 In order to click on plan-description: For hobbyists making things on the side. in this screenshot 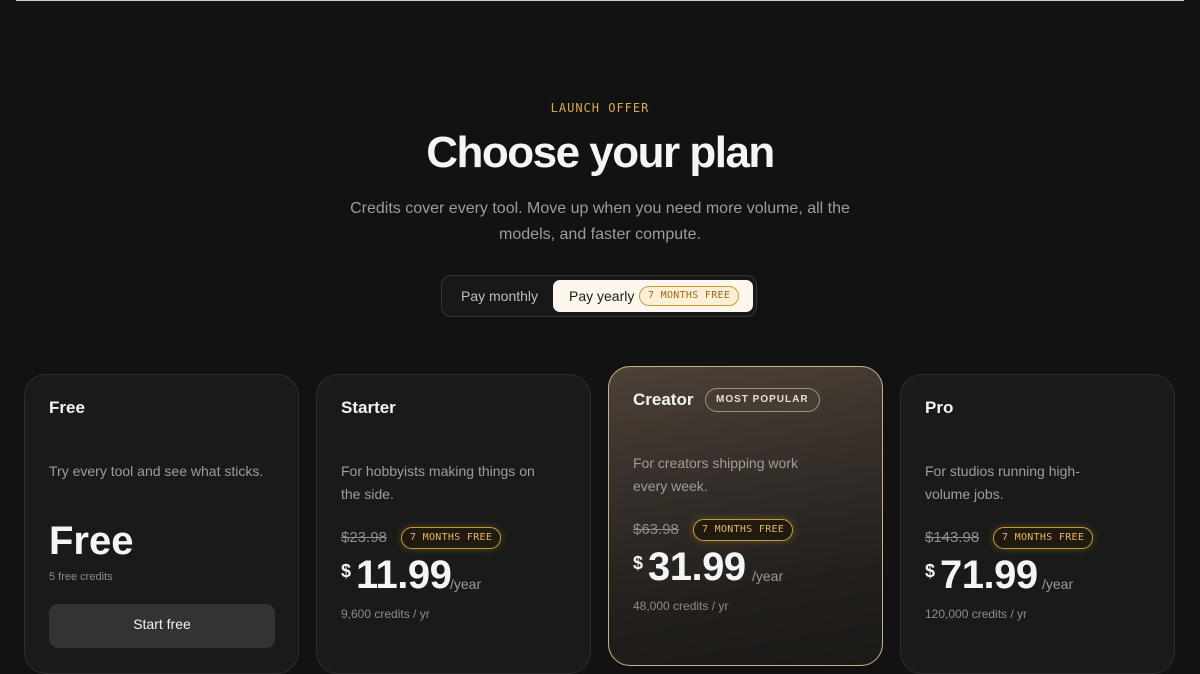, I will do `click(438, 482)`.